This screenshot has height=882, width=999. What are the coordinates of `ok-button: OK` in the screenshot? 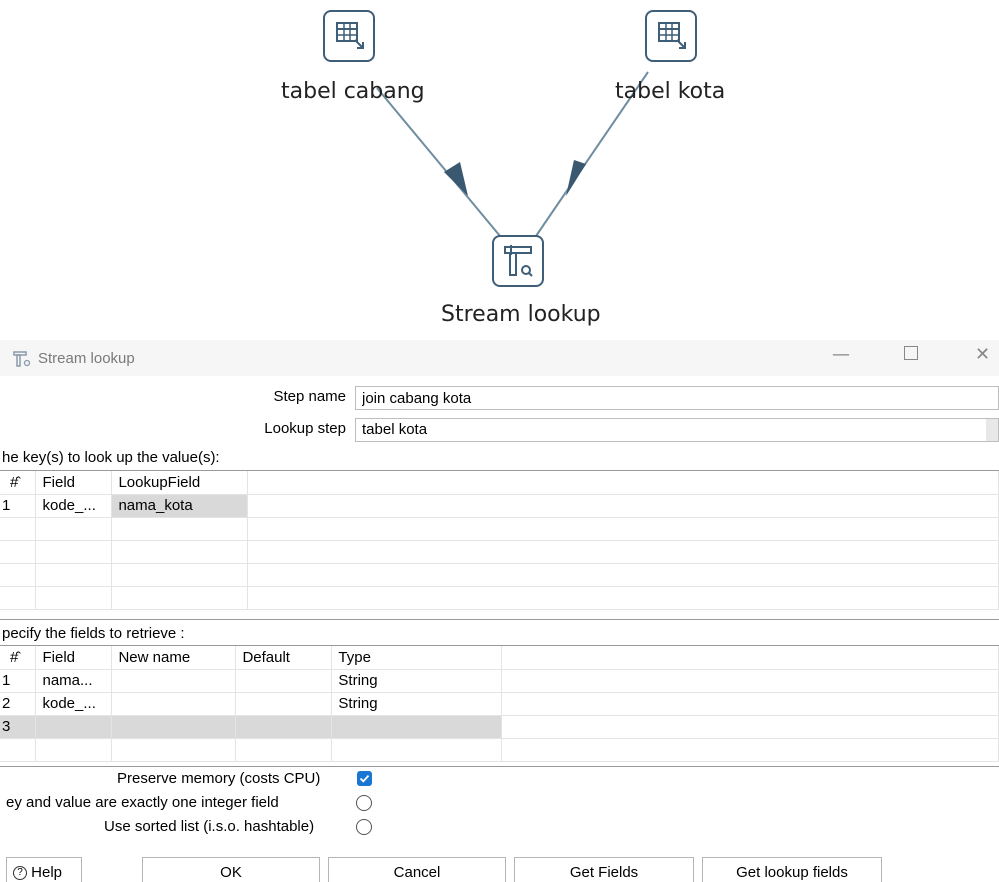 It's located at (231, 869).